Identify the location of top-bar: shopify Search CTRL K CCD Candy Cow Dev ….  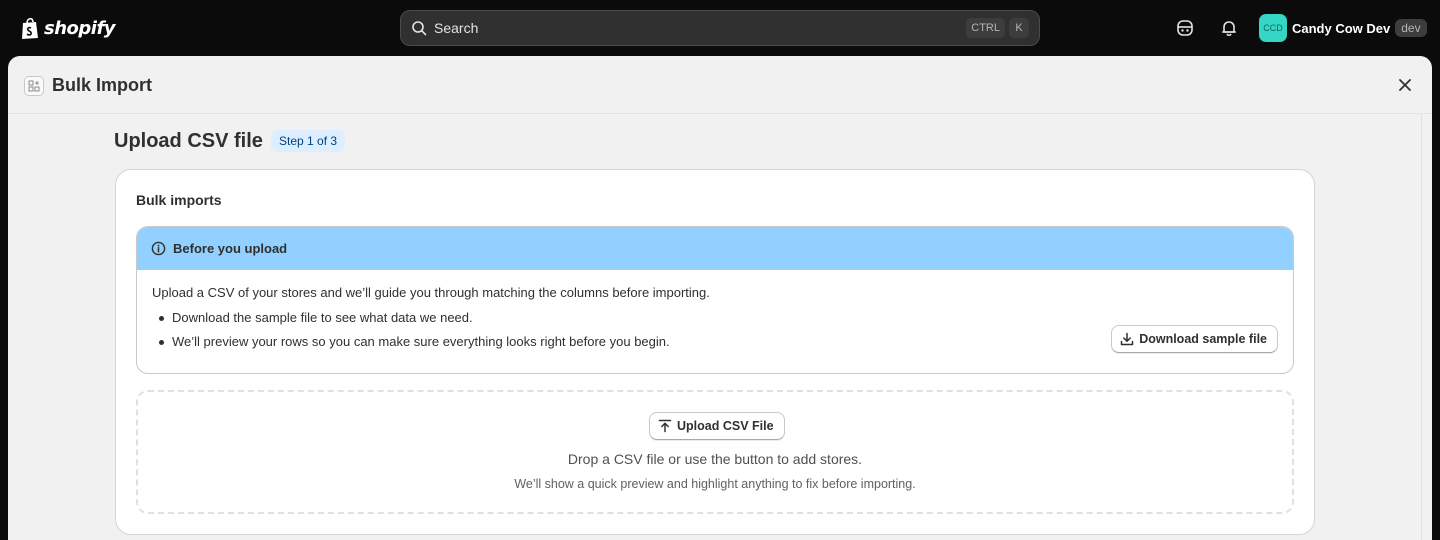
(720, 28).